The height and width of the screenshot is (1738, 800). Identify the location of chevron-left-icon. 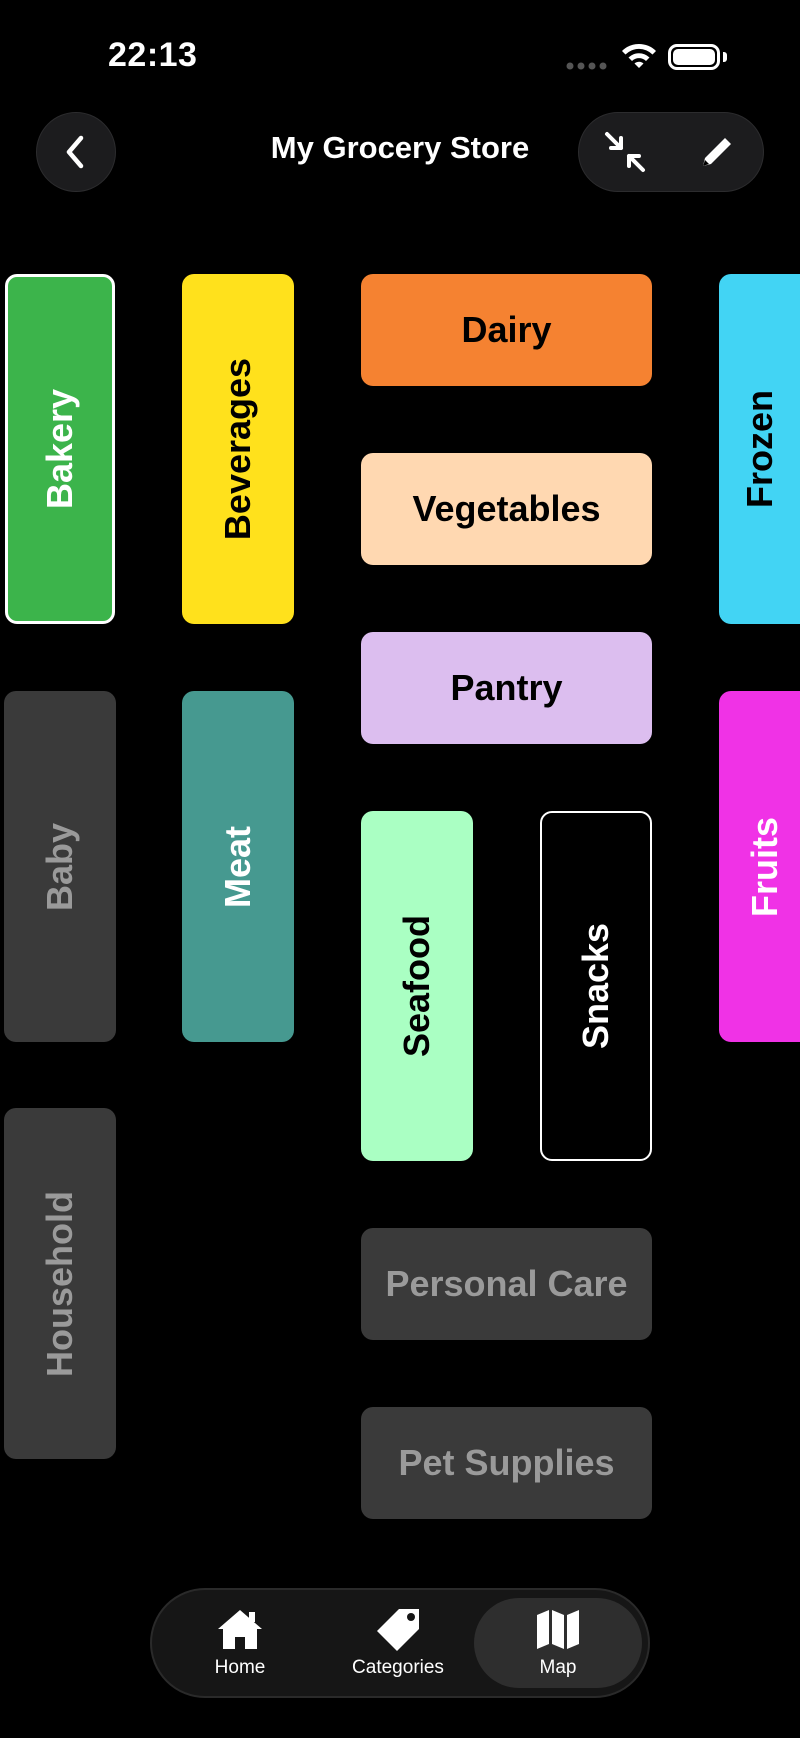
(75, 152).